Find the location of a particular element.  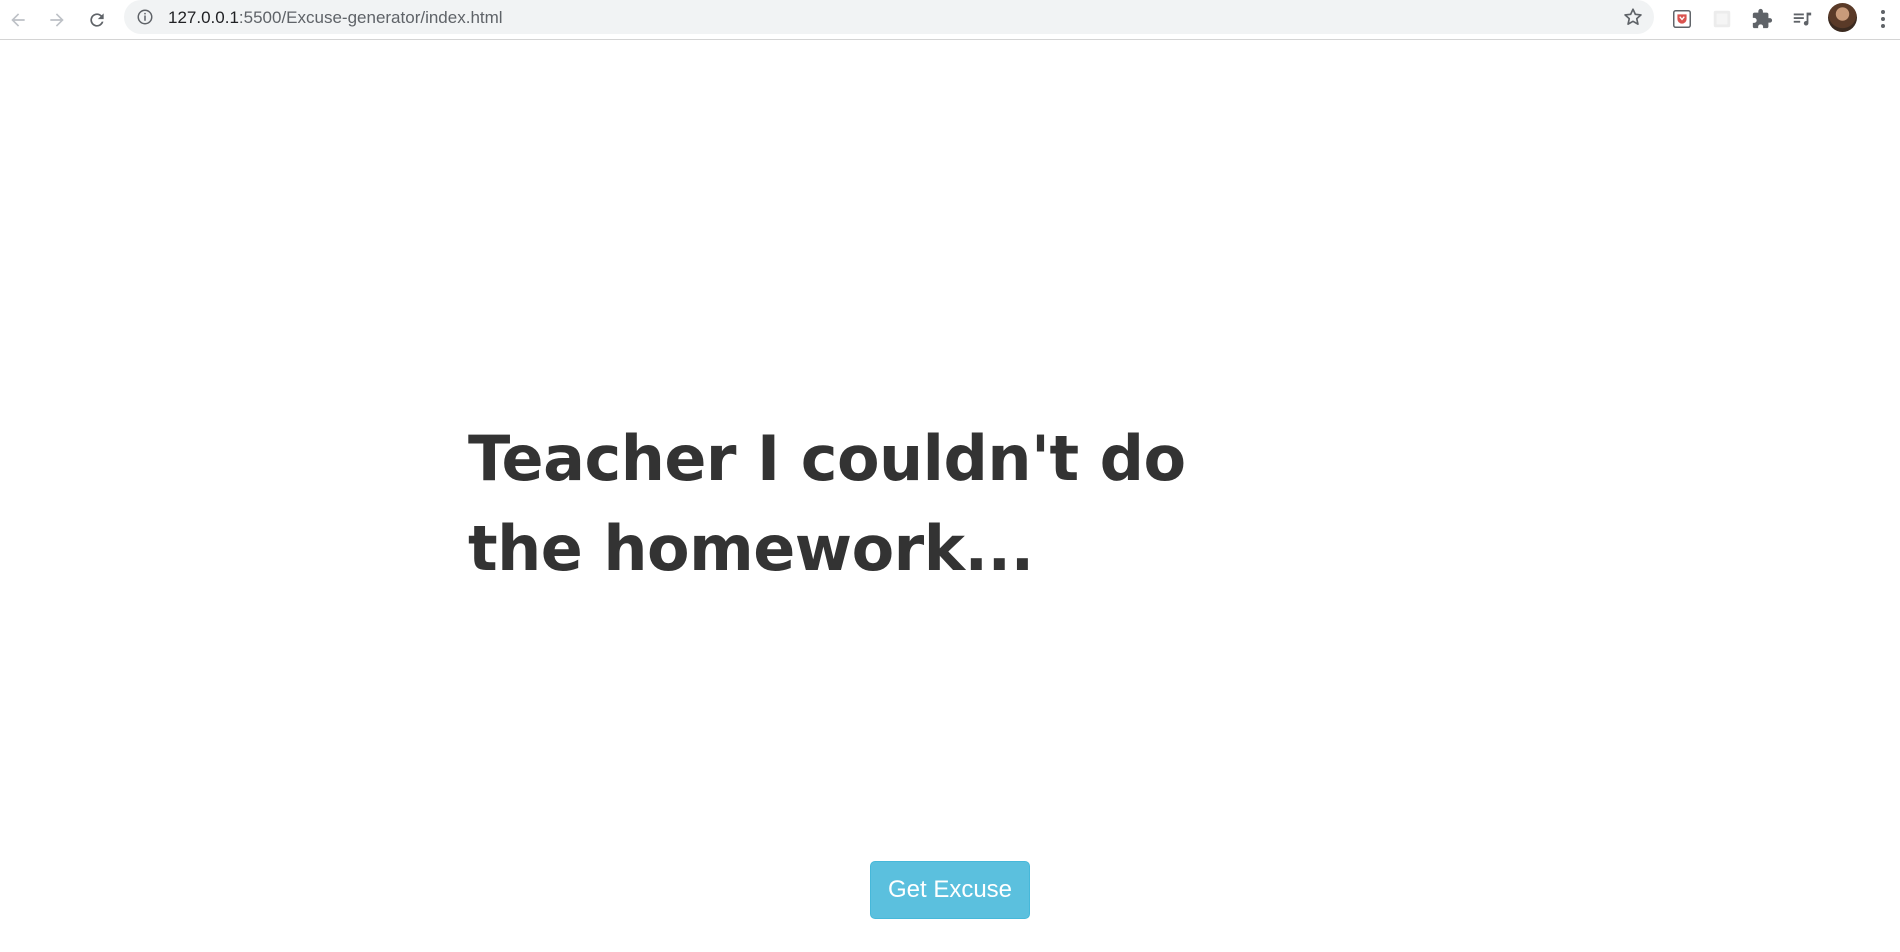

back-button is located at coordinates (18, 20).